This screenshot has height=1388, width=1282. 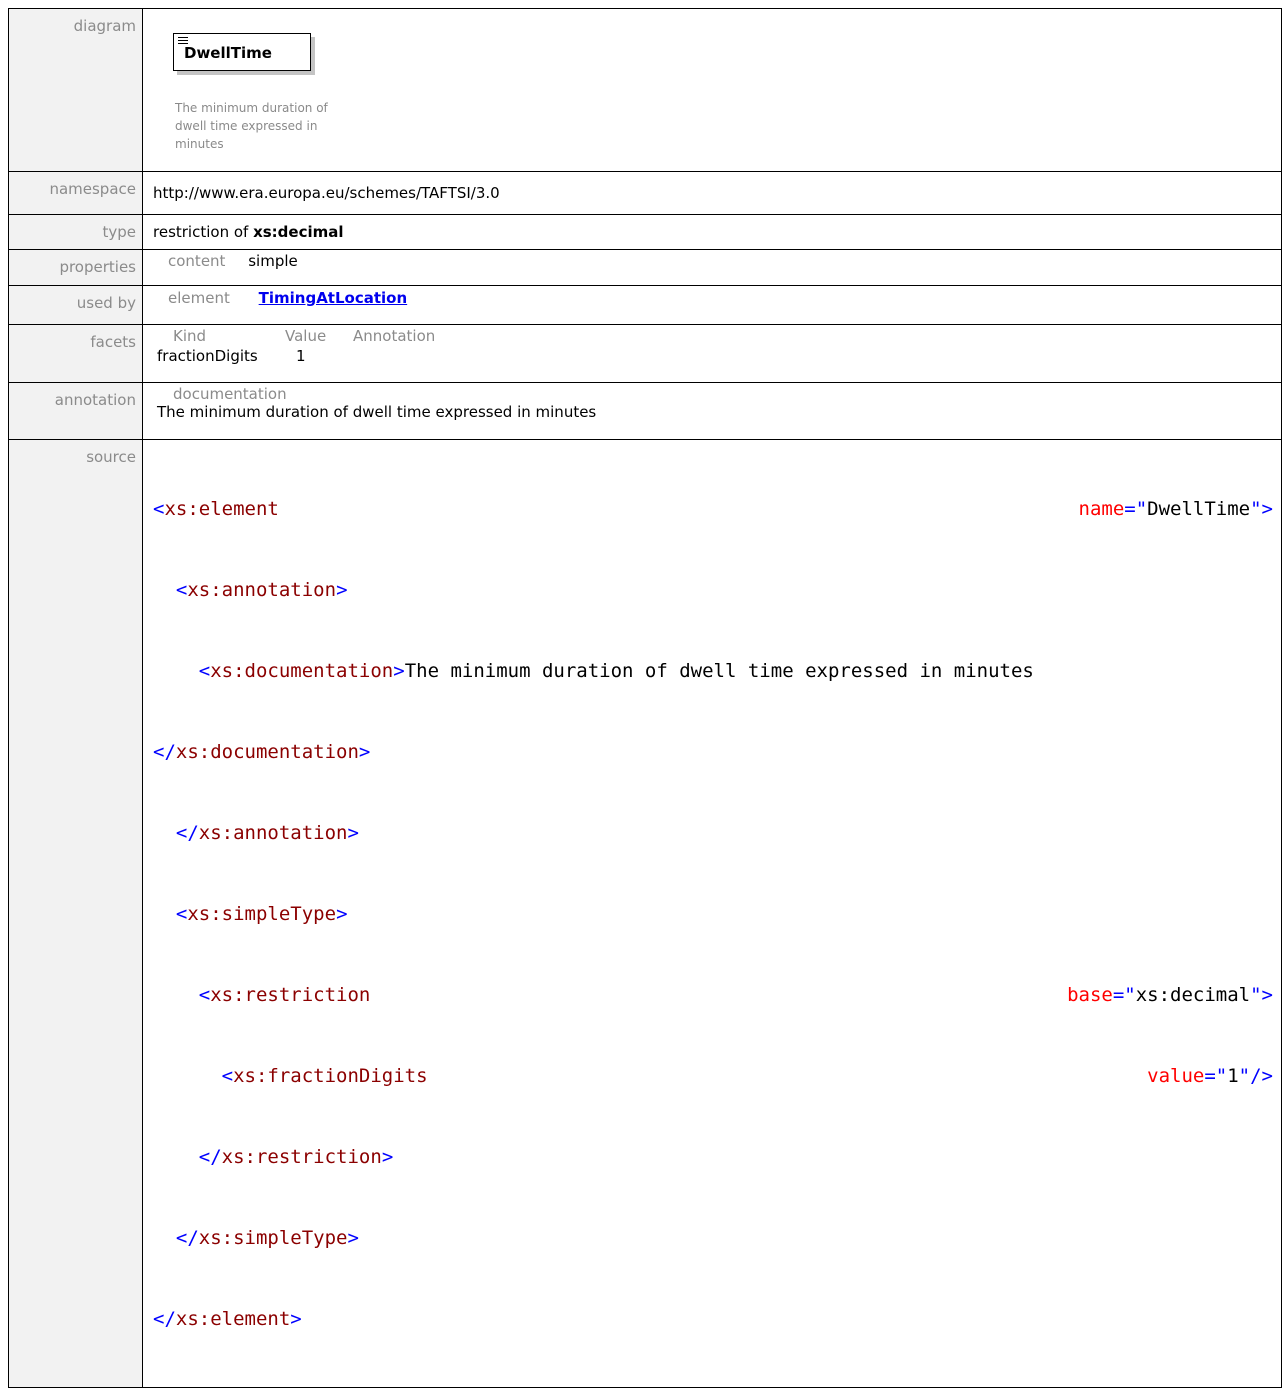 What do you see at coordinates (296, 1157) in the screenshot?
I see `source-line: </xs:restriction>` at bounding box center [296, 1157].